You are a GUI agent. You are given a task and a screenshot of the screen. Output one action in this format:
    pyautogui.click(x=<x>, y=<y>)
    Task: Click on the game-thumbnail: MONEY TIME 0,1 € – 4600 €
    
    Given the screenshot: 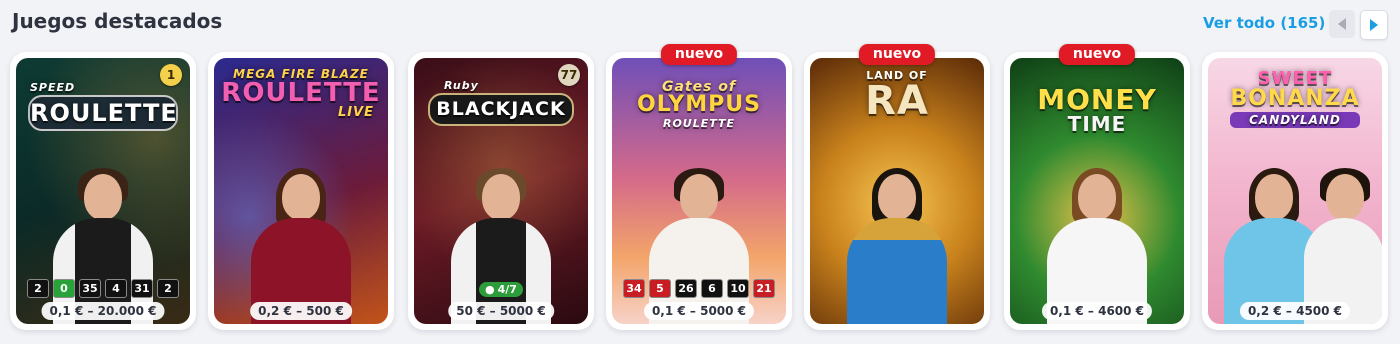 What is the action you would take?
    pyautogui.click(x=1097, y=191)
    